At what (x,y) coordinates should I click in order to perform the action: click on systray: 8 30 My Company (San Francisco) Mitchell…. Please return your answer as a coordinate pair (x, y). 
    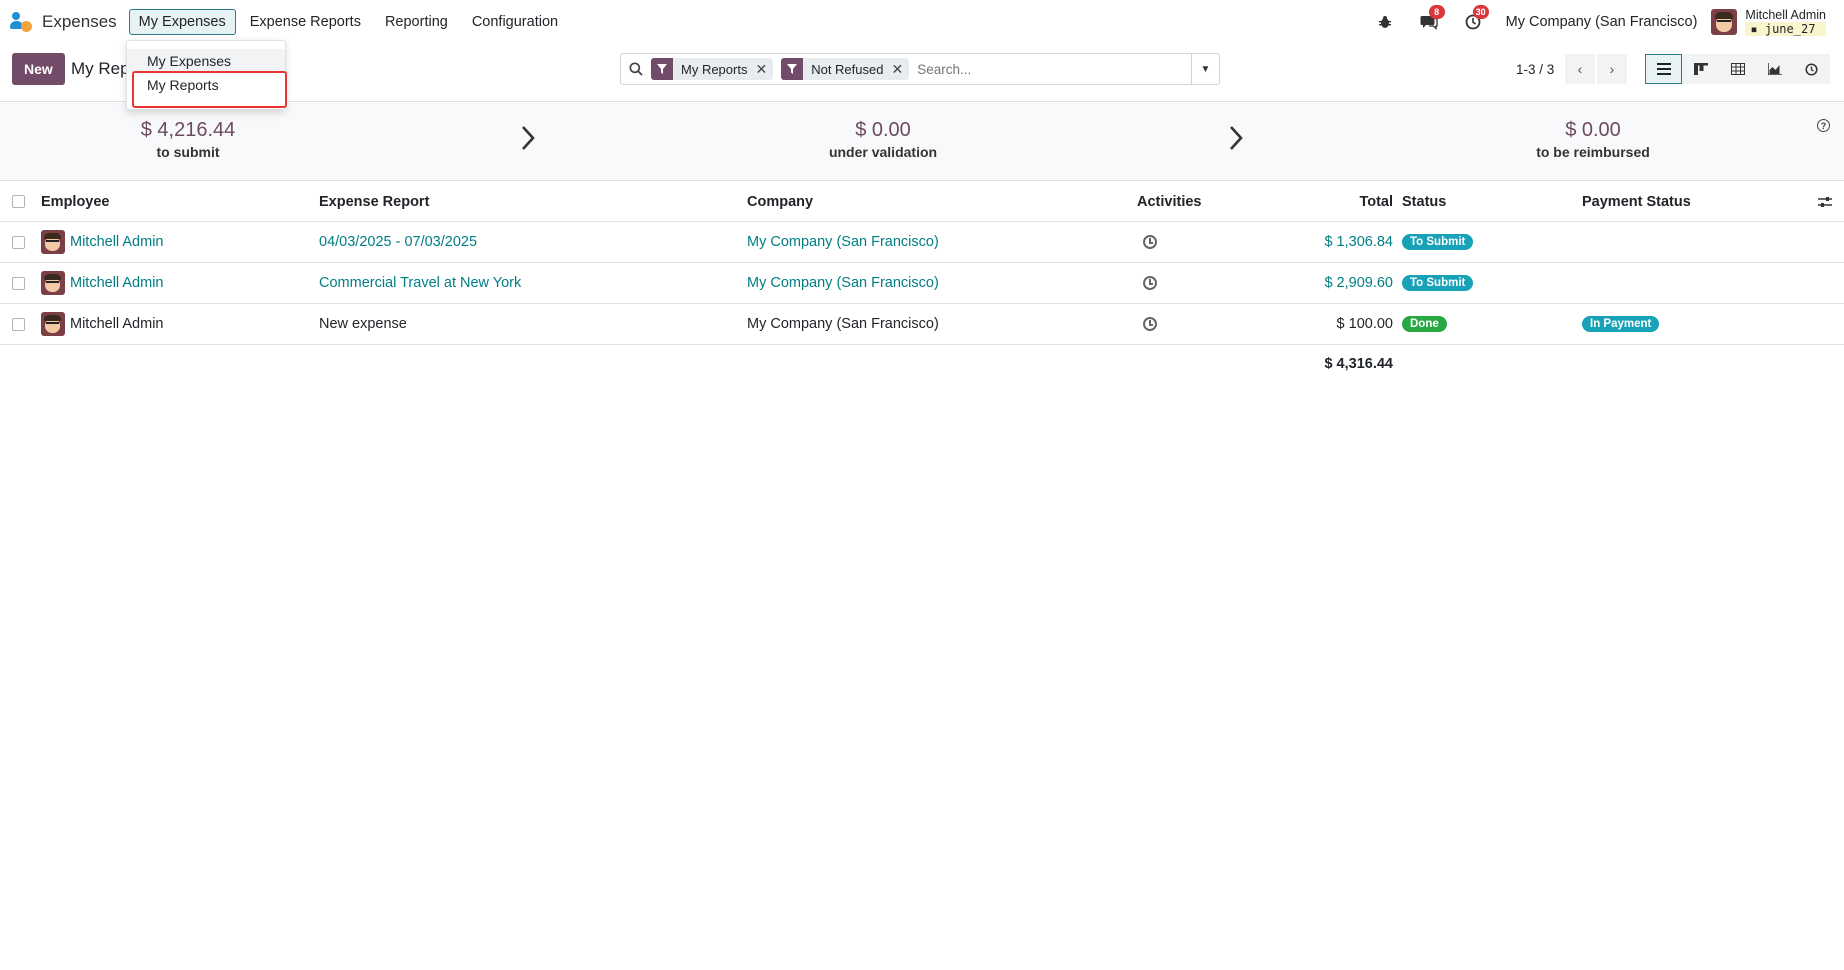
    Looking at the image, I should click on (1609, 22).